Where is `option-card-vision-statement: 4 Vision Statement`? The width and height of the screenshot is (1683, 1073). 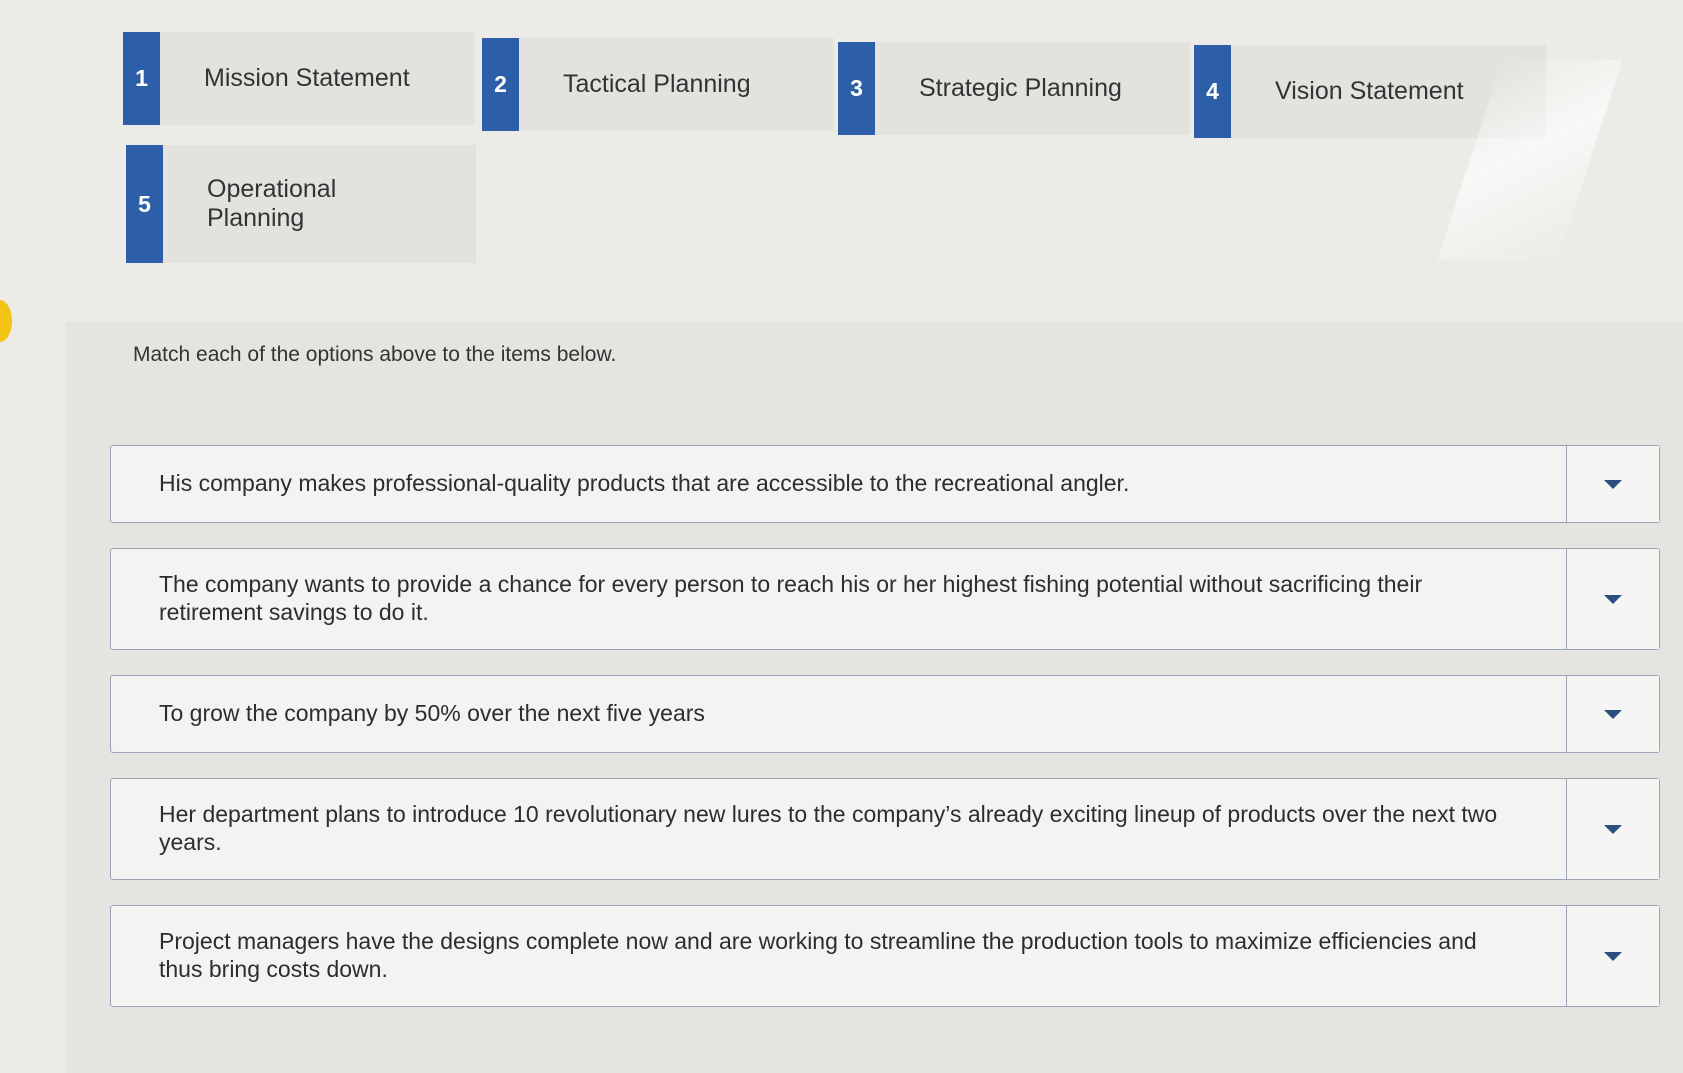 option-card-vision-statement: 4 Vision Statement is located at coordinates (1370, 91).